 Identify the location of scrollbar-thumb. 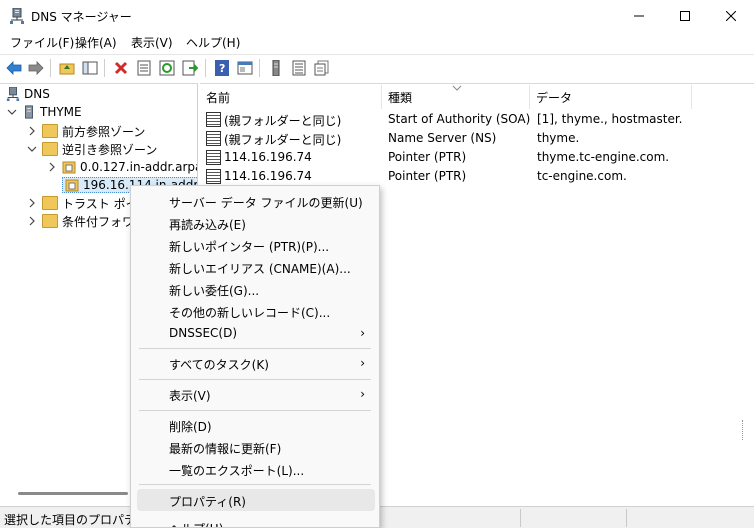
(73, 493).